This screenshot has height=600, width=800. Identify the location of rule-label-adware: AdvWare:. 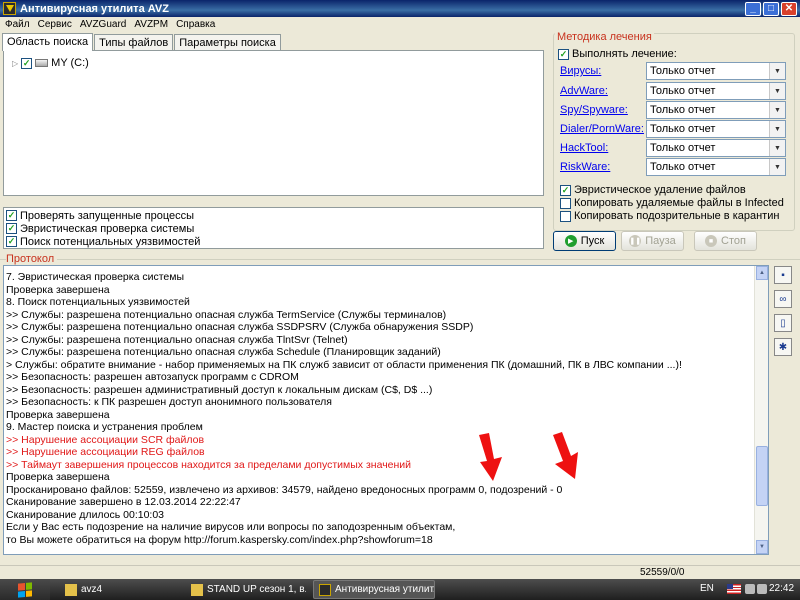
(603, 91).